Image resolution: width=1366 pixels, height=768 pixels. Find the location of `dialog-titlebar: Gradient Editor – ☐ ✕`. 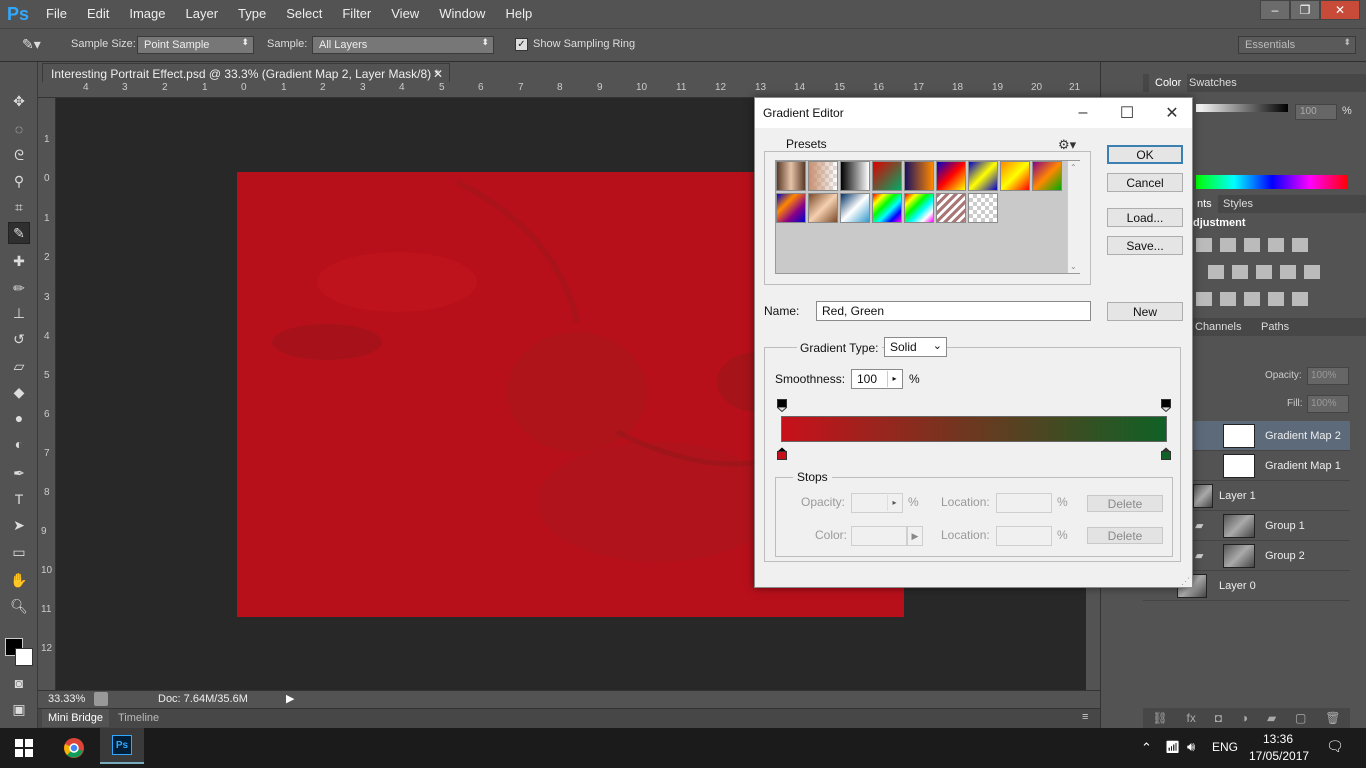

dialog-titlebar: Gradient Editor – ☐ ✕ is located at coordinates (973, 113).